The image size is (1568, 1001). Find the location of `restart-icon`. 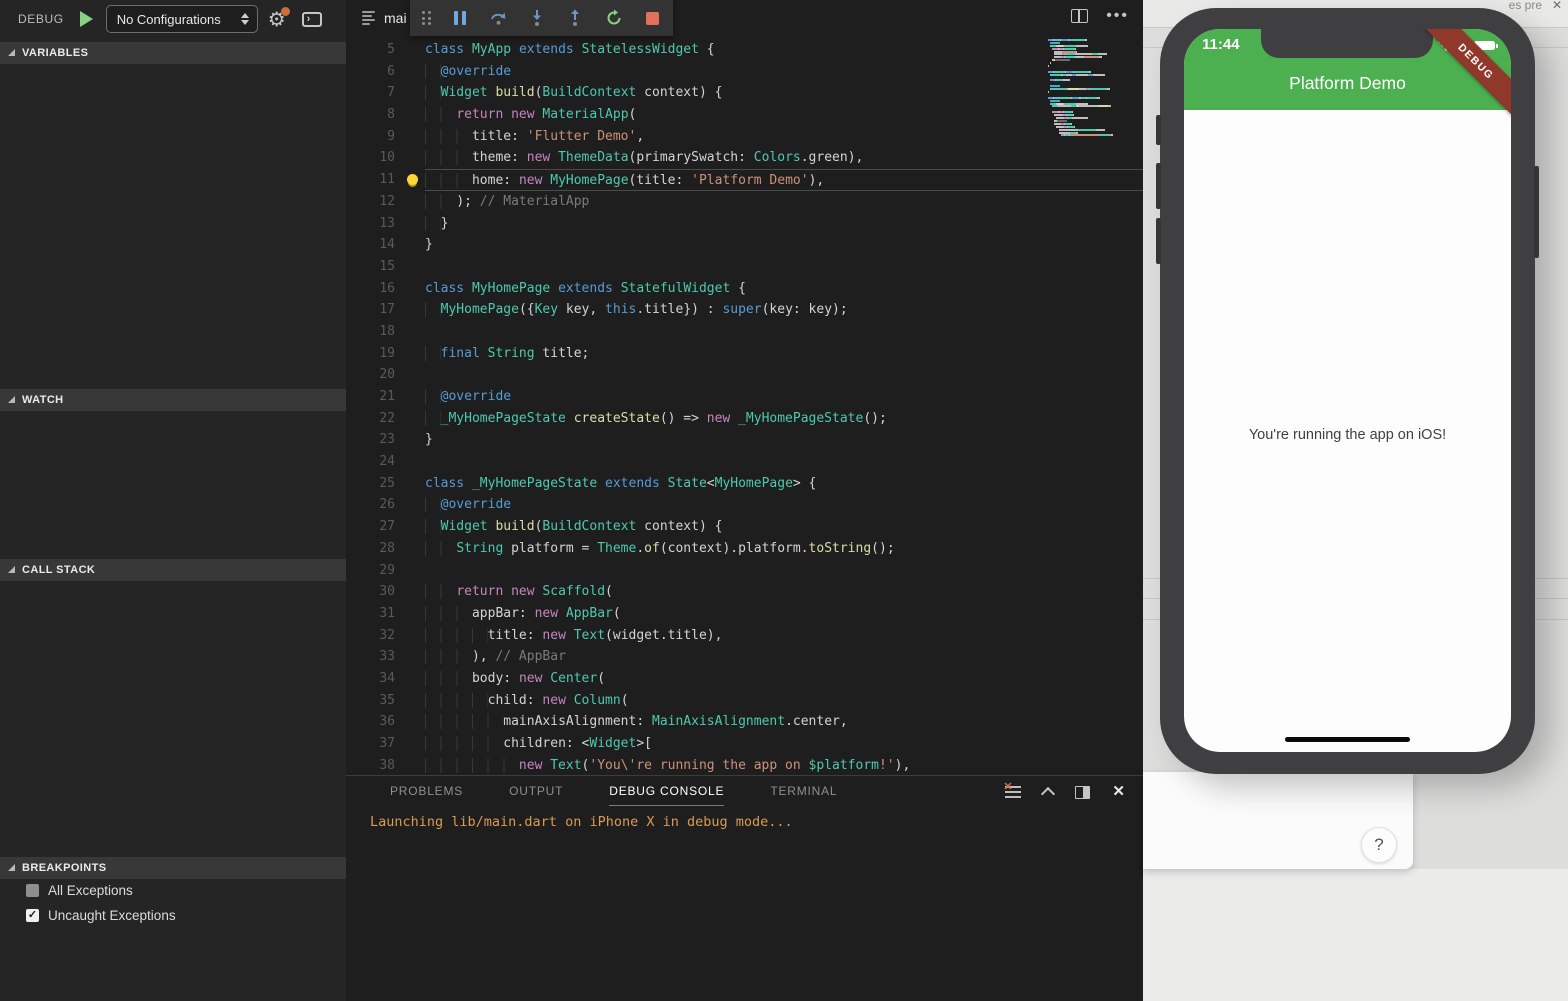

restart-icon is located at coordinates (614, 18).